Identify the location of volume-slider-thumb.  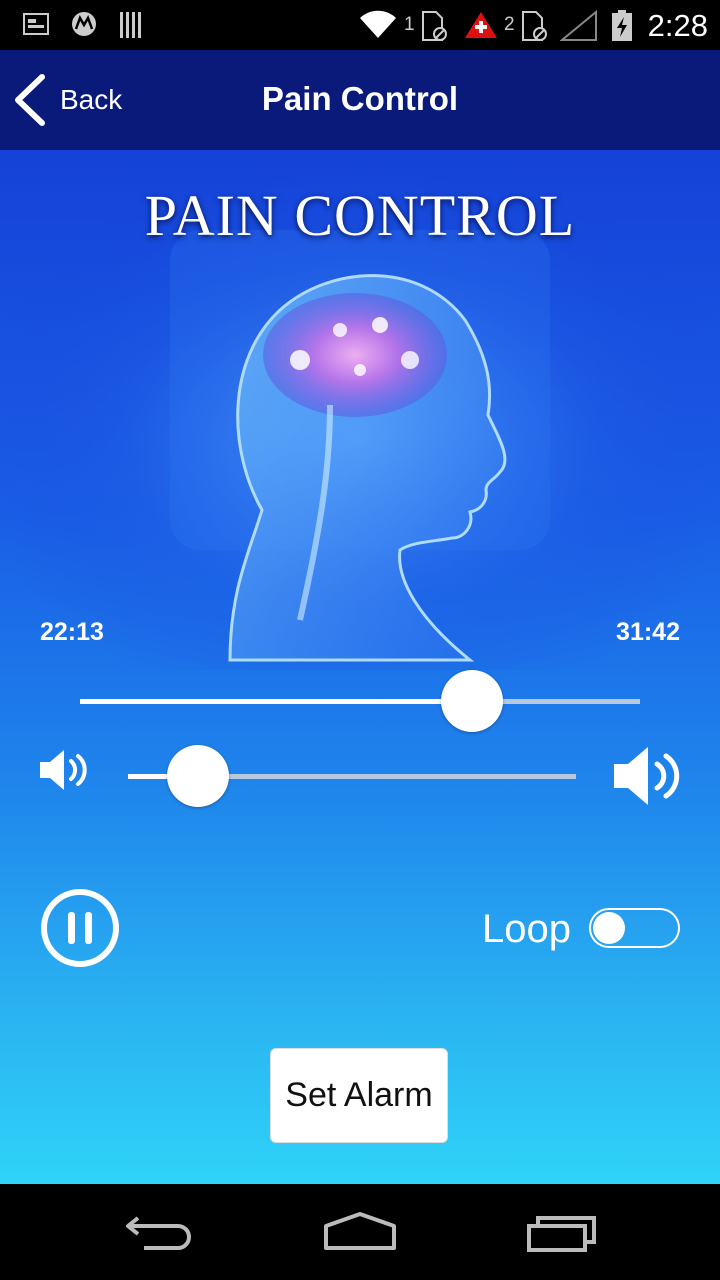
(197, 776).